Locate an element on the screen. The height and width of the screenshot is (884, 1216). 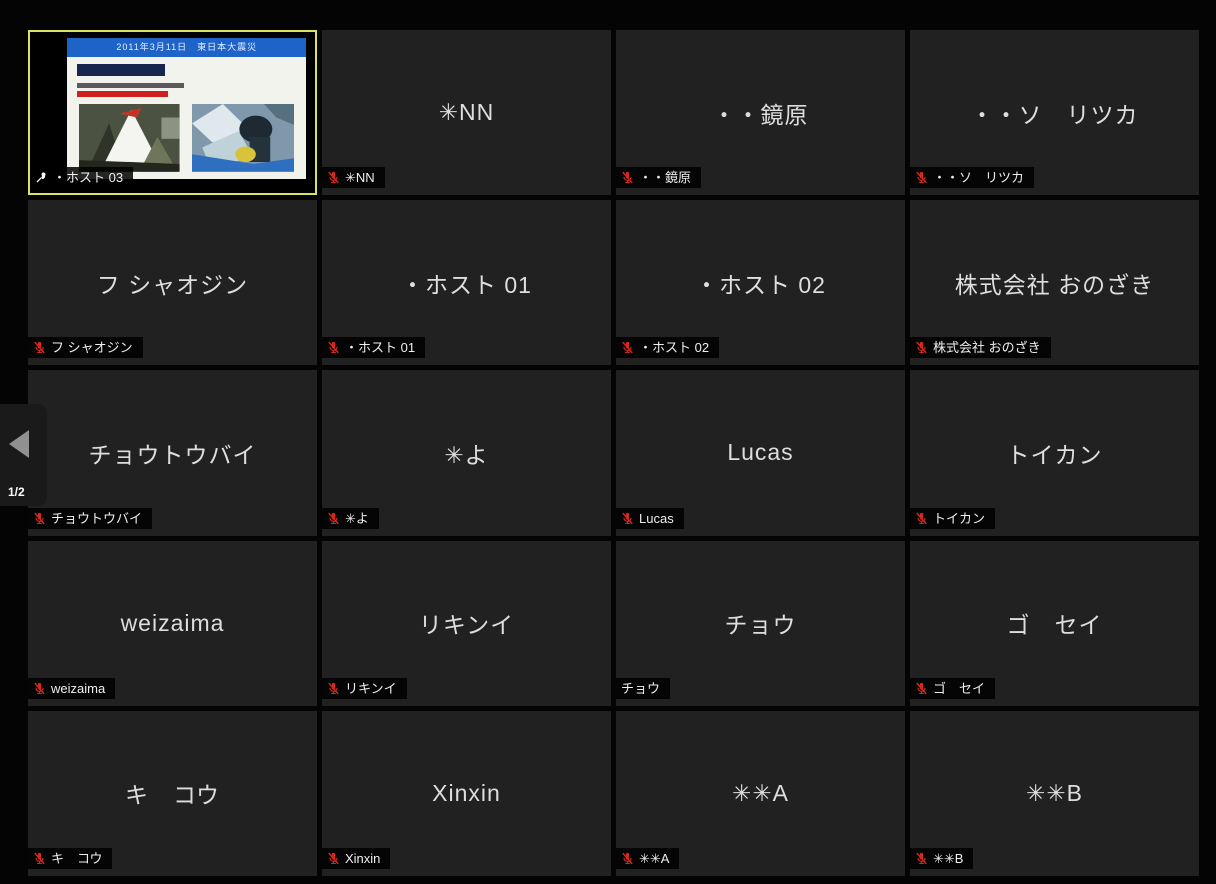
participant-tile: ゴ セイ ゴ セイ is located at coordinates (1054, 623).